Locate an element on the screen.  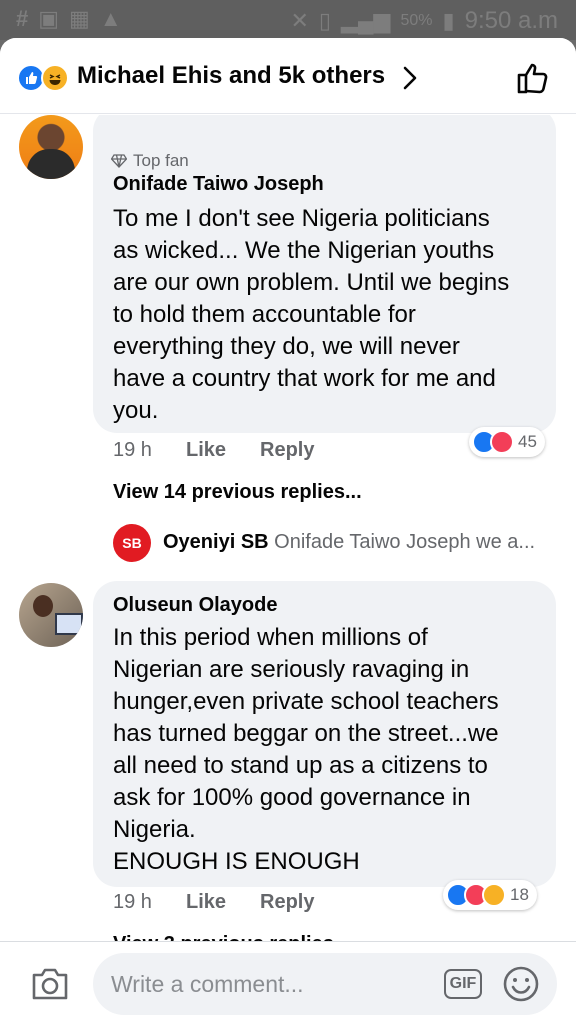
reaction-count-badge: 45 is located at coordinates (507, 442).